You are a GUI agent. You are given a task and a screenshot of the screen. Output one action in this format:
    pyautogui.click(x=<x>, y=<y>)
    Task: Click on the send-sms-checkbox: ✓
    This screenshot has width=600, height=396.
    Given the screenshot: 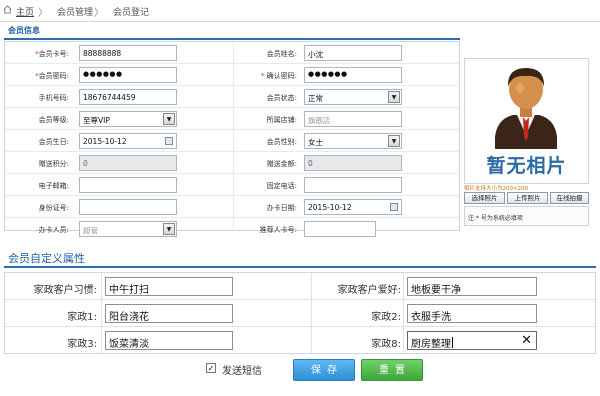 What is the action you would take?
    pyautogui.click(x=211, y=368)
    